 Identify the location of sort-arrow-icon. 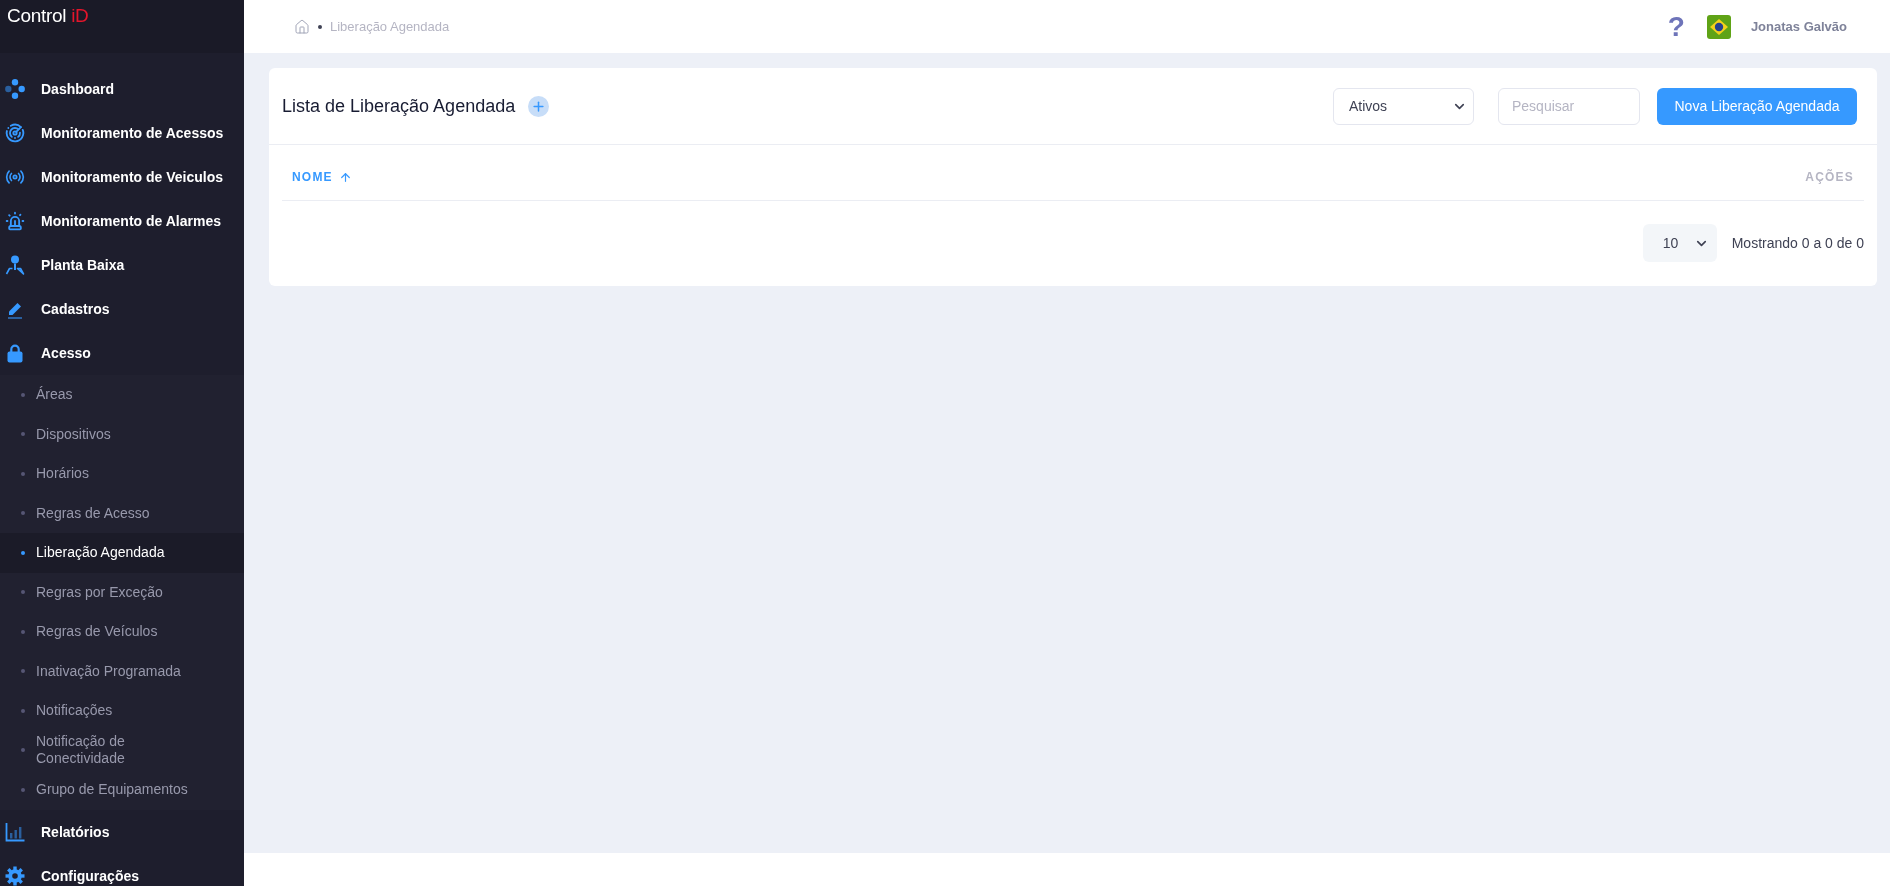
(345, 177).